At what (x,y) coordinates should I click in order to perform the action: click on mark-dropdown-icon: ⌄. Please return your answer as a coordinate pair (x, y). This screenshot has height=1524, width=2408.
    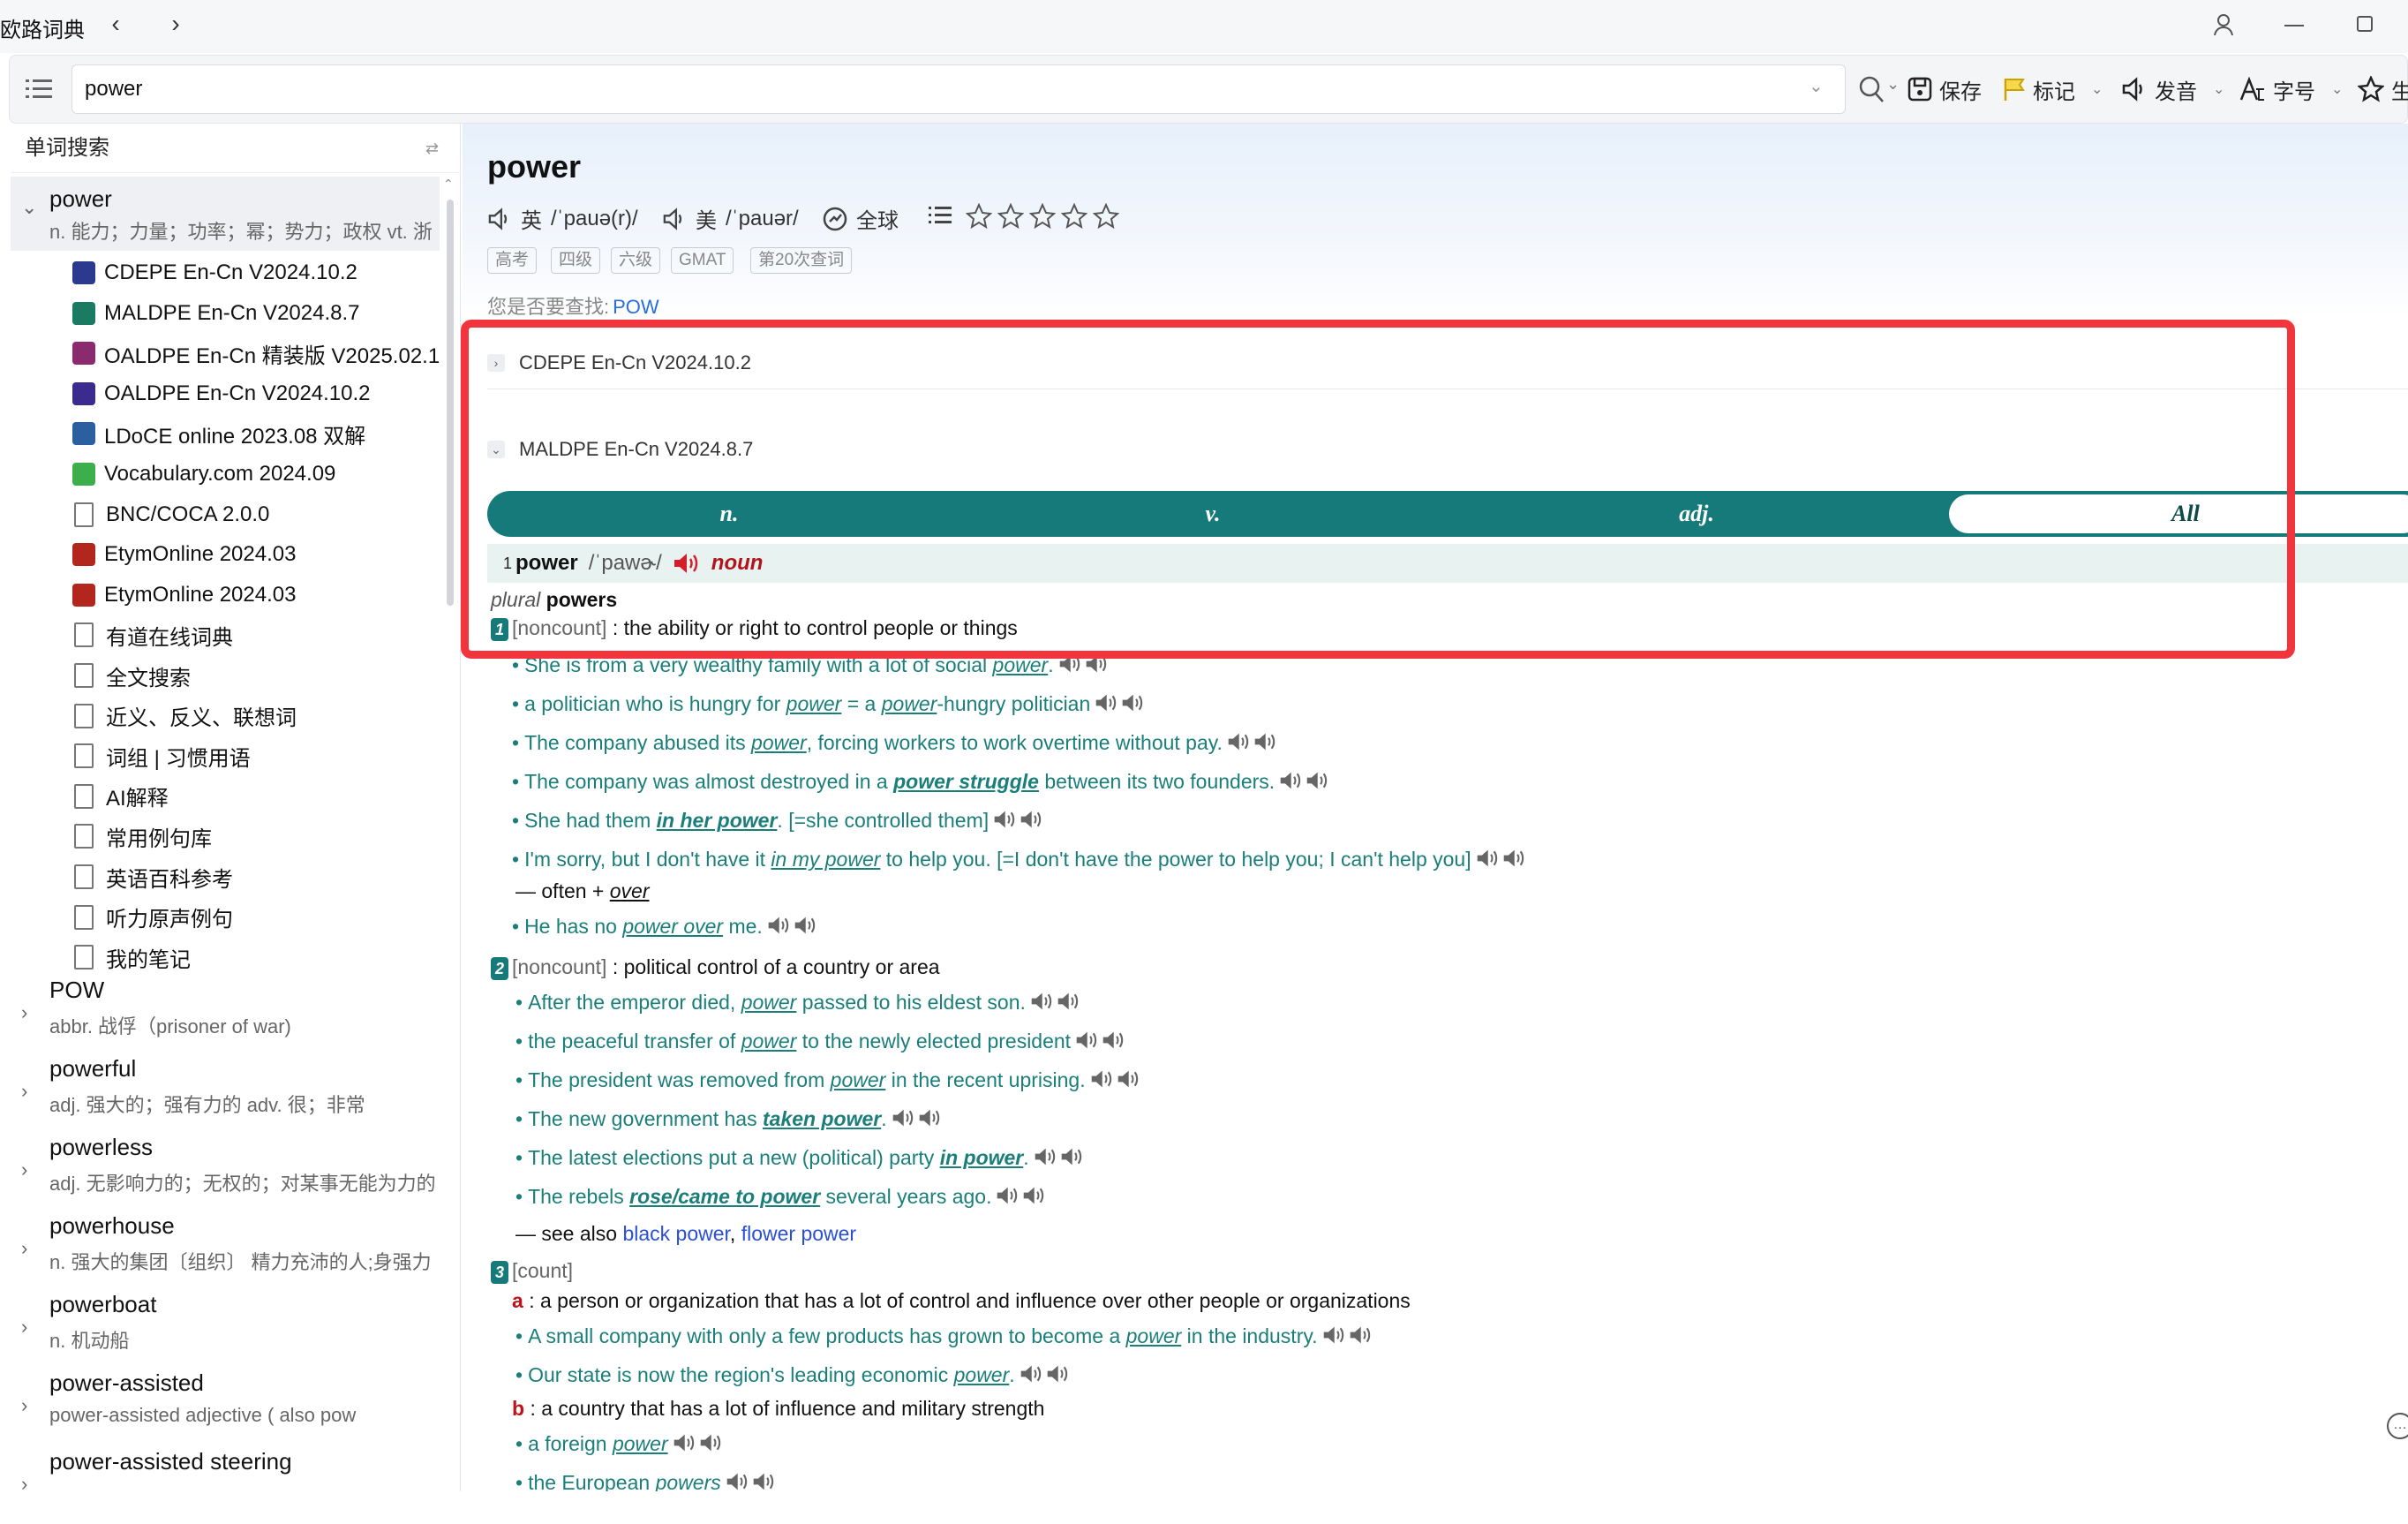
    Looking at the image, I should click on (2097, 89).